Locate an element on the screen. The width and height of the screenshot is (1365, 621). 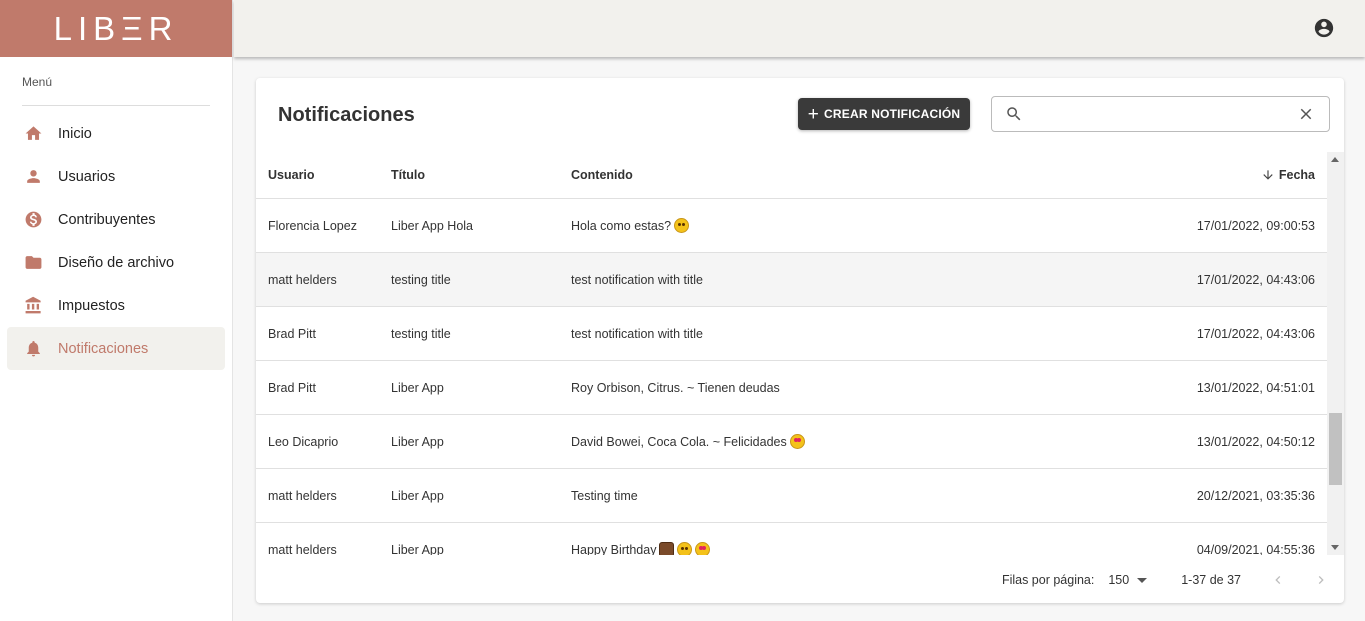
table-pagination: Filas por página: 150 1-37 de 37 is located at coordinates (800, 580).